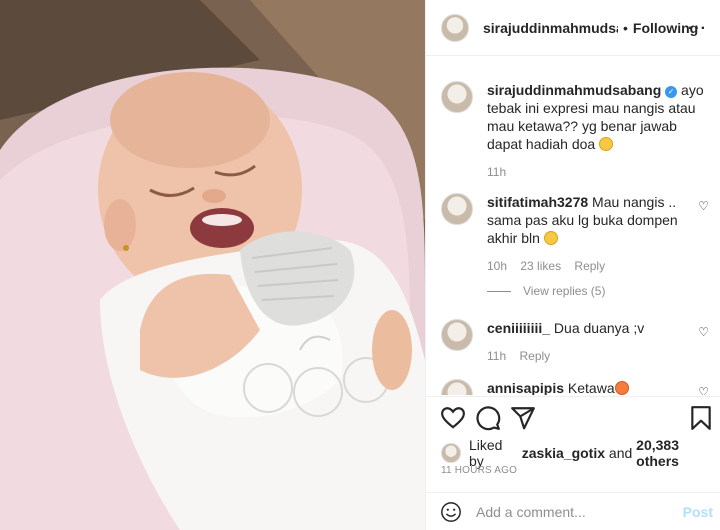 This screenshot has height=530, width=720. I want to click on comment-time: 10h, so click(497, 266).